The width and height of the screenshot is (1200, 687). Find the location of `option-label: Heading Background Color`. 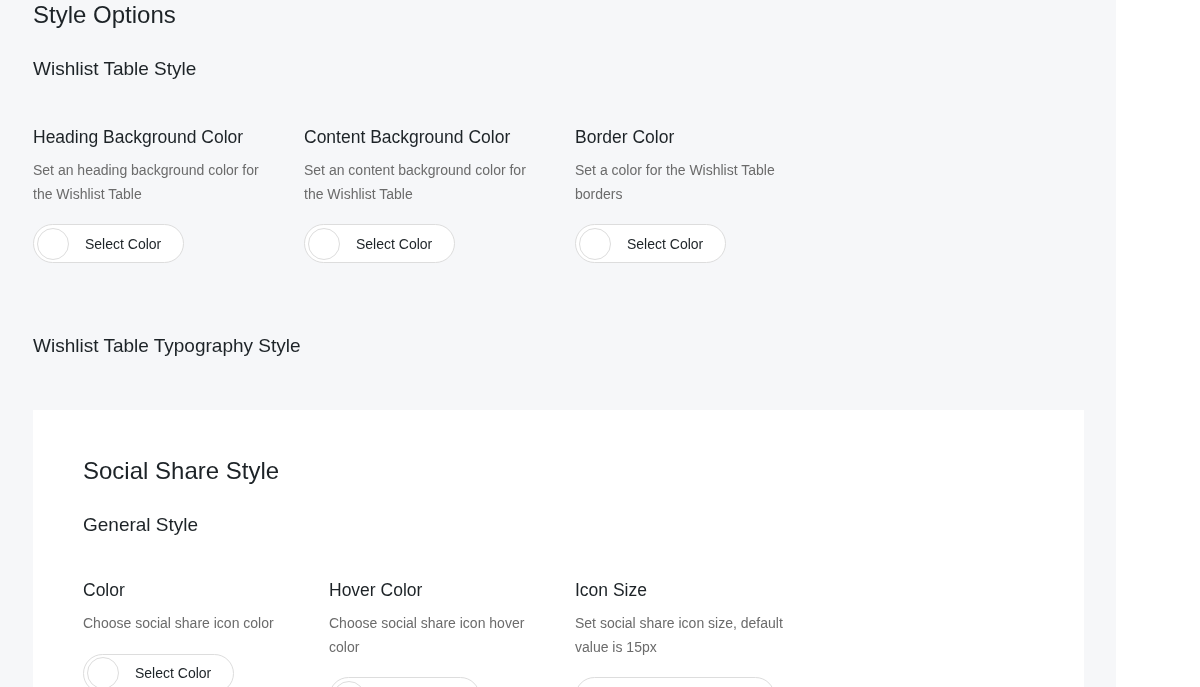

option-label: Heading Background Color is located at coordinates (139, 137).